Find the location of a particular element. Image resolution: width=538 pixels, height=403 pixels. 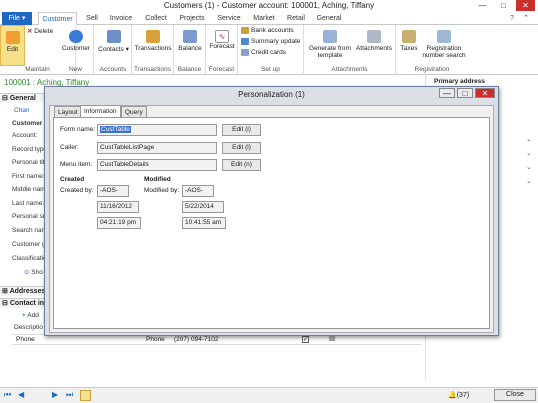

group-label-balance: Balance is located at coordinates (189, 69).